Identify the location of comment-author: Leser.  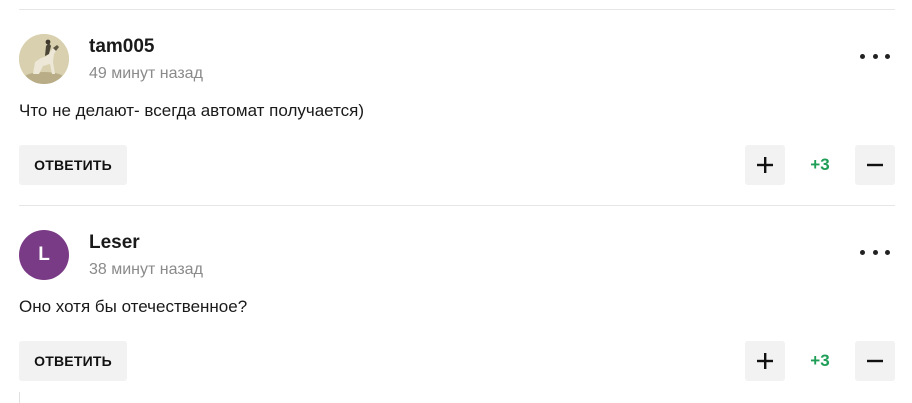
(114, 243).